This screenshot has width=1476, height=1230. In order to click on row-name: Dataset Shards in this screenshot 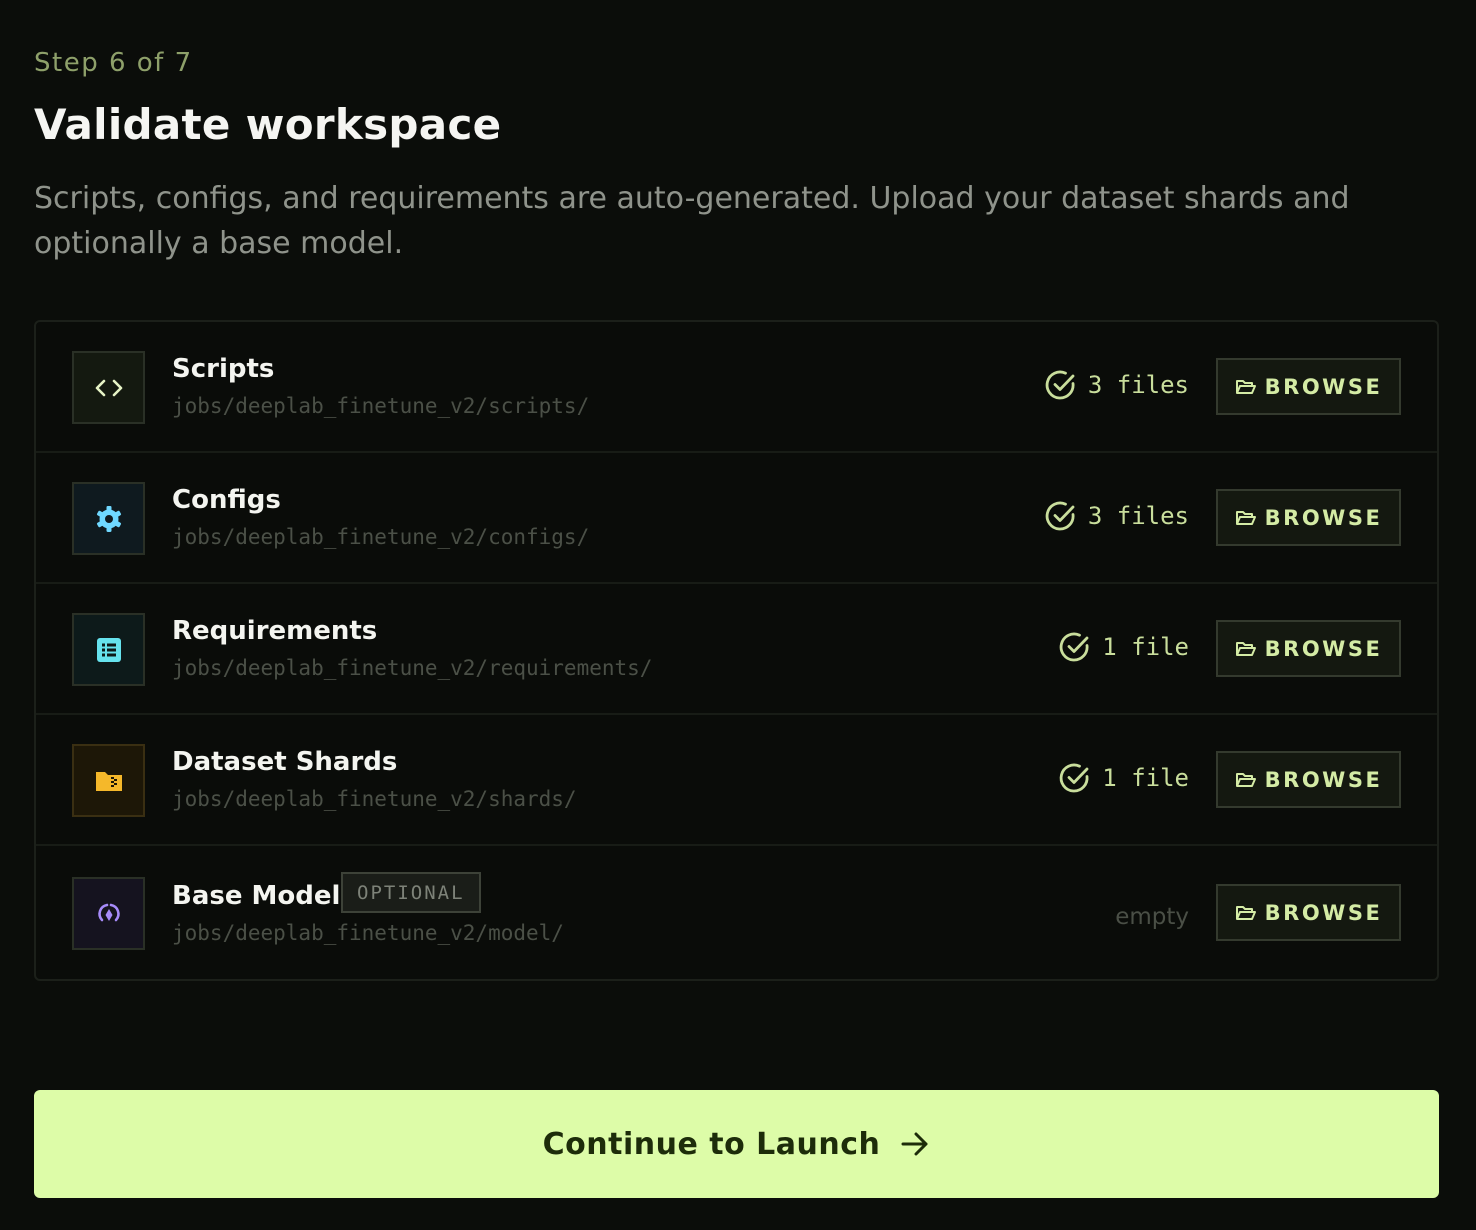, I will do `click(285, 762)`.